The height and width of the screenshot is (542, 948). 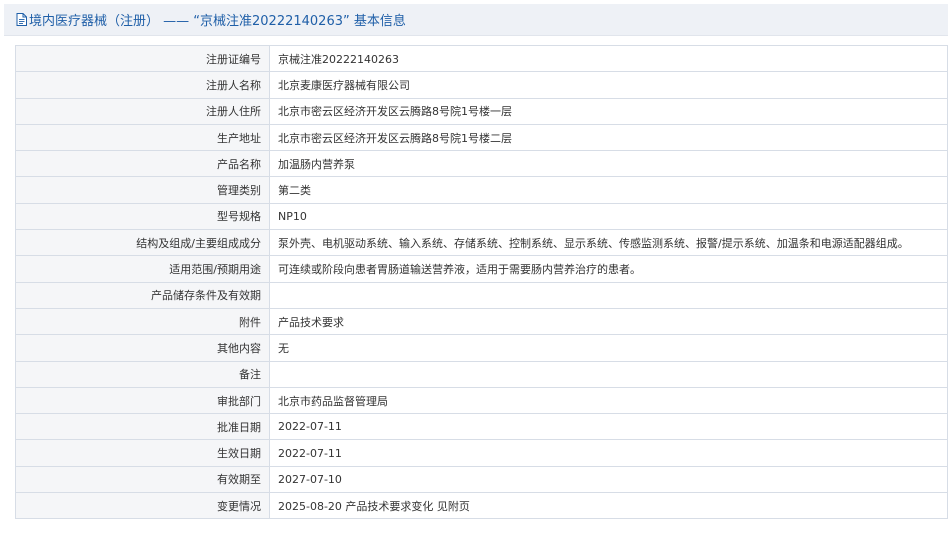 What do you see at coordinates (608, 269) in the screenshot?
I see `field-value: 可连续或阶段向患者胃肠道输送营养液，适用于需要肠内营养治疗的患者。` at bounding box center [608, 269].